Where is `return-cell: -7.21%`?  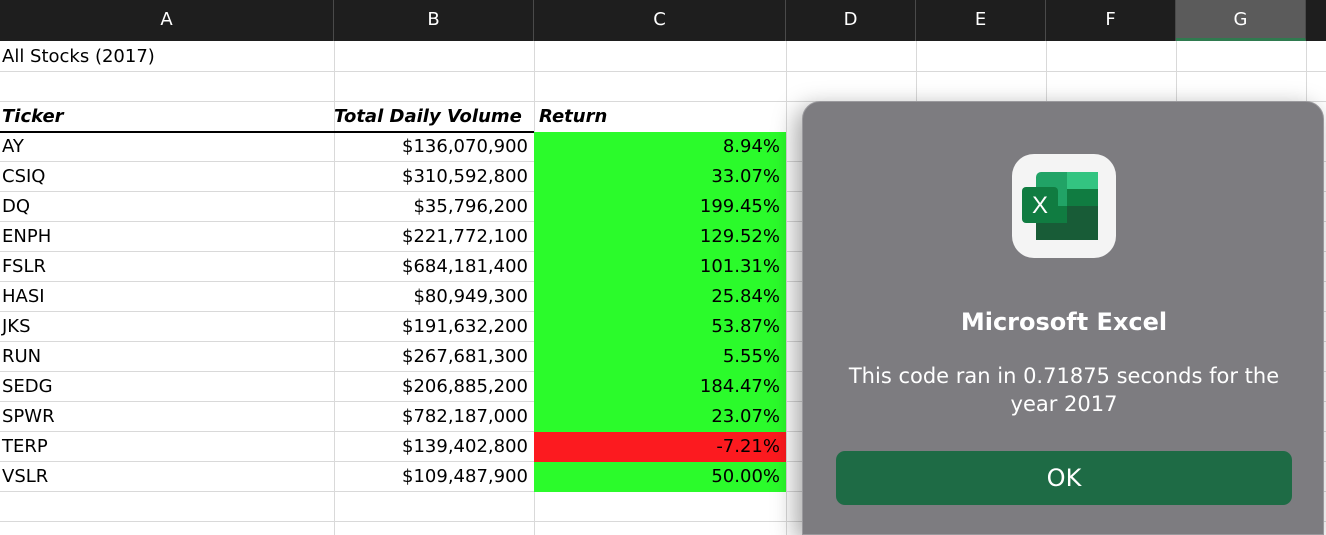 return-cell: -7.21% is located at coordinates (660, 446).